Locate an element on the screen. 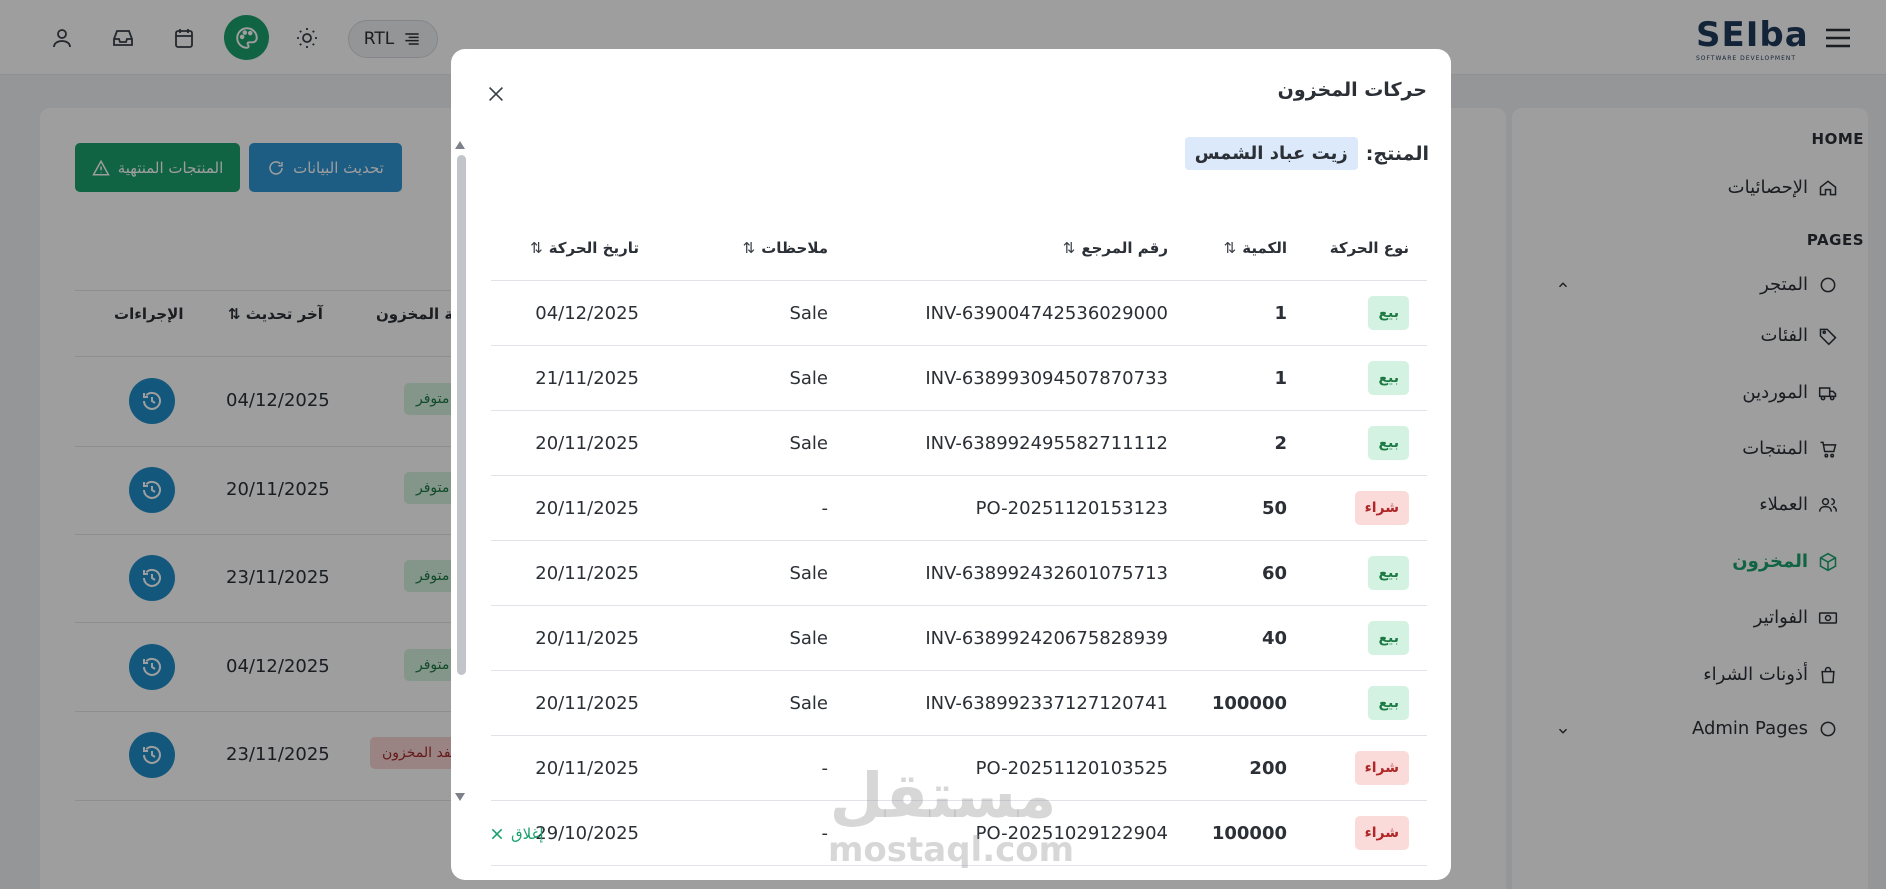 The height and width of the screenshot is (889, 1886). table-row: شراء 50 PO-20251120153123 - 20/11/2025 is located at coordinates (959, 508).